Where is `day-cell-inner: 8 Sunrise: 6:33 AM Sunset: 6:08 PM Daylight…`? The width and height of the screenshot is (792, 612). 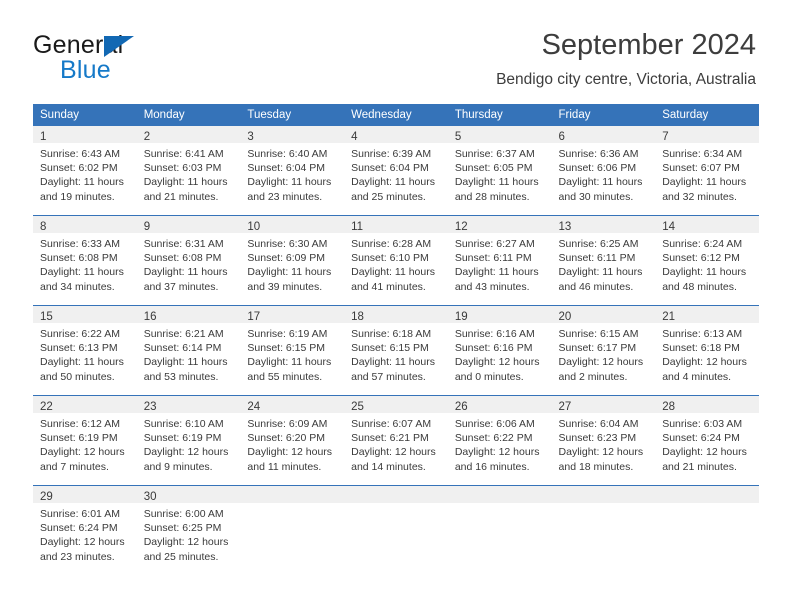 day-cell-inner: 8 Sunrise: 6:33 AM Sunset: 6:08 PM Daylight… is located at coordinates (85, 260).